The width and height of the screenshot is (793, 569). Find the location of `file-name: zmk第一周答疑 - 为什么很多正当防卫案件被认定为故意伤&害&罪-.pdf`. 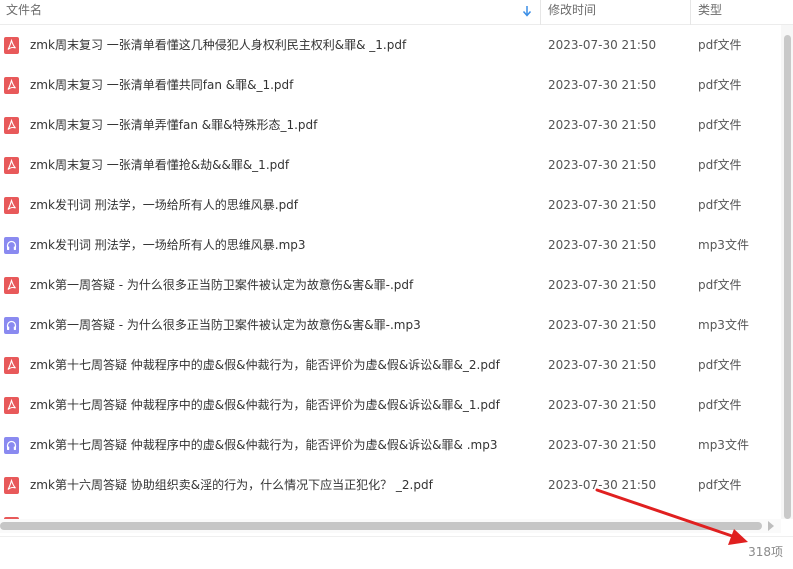

file-name: zmk第一周答疑 - 为什么很多正当防卫案件被认定为故意伤&害&罪-.pdf is located at coordinates (222, 285).